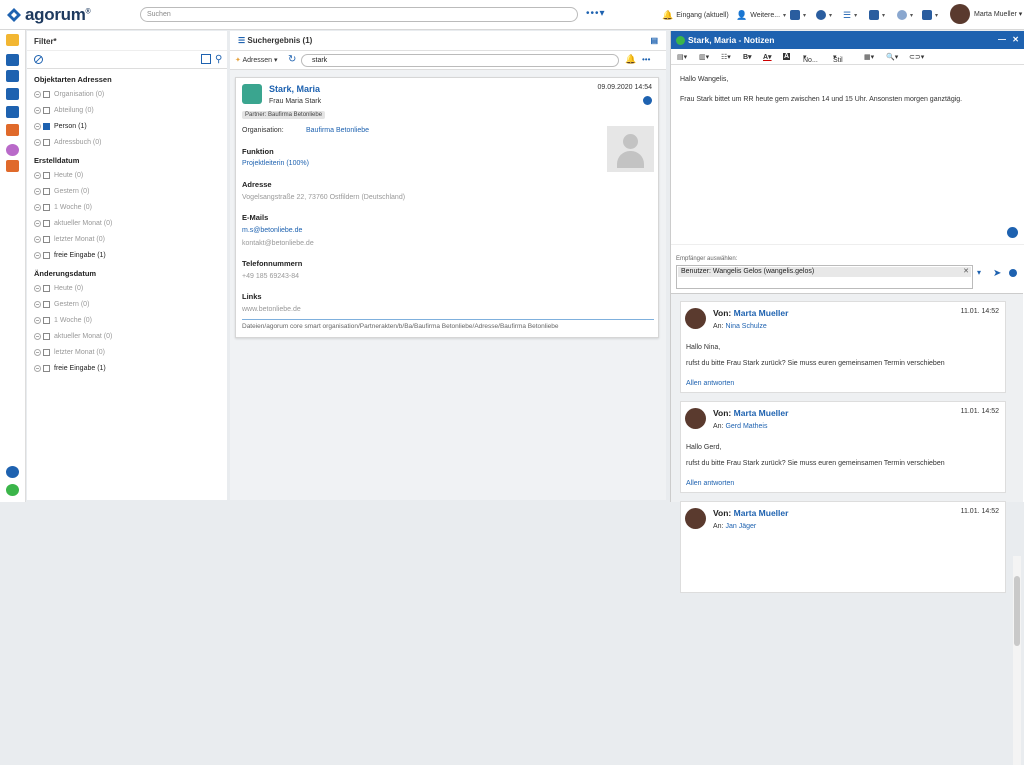 This screenshot has width=1024, height=765. Describe the element at coordinates (127, 142) in the screenshot. I see `filter-item: Adressbuch (0)` at that location.